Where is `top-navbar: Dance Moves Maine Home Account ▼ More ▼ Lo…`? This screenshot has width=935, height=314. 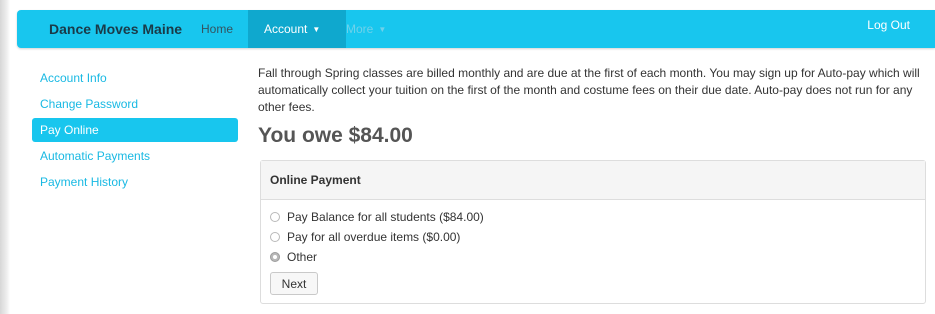
top-navbar: Dance Moves Maine Home Account ▼ More ▼ Lo… is located at coordinates (476, 29).